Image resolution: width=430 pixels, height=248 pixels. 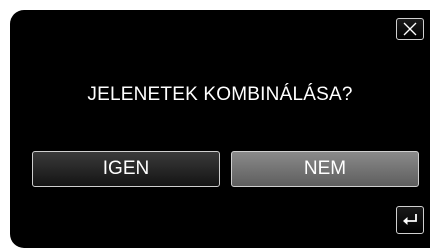 I want to click on close-button, so click(x=410, y=29).